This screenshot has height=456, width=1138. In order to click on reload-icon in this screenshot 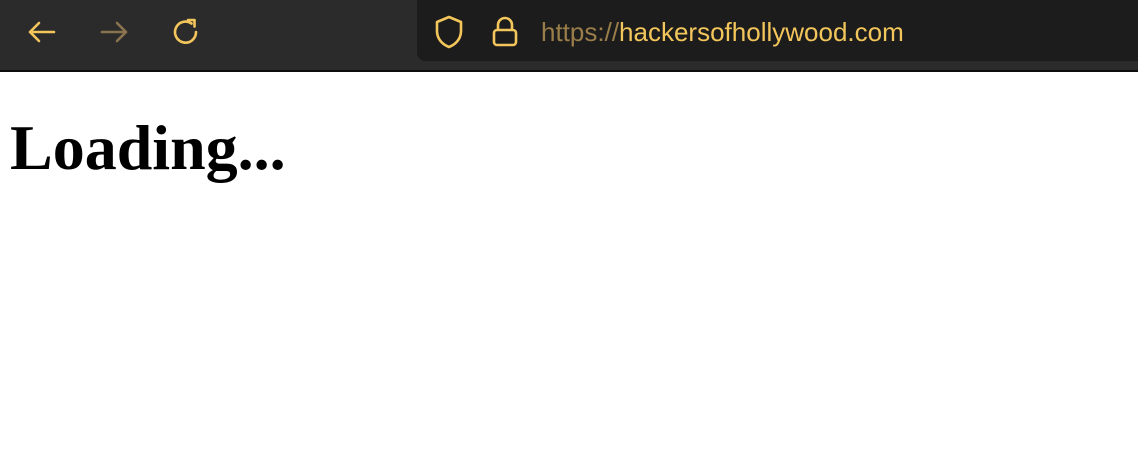, I will do `click(185, 31)`.